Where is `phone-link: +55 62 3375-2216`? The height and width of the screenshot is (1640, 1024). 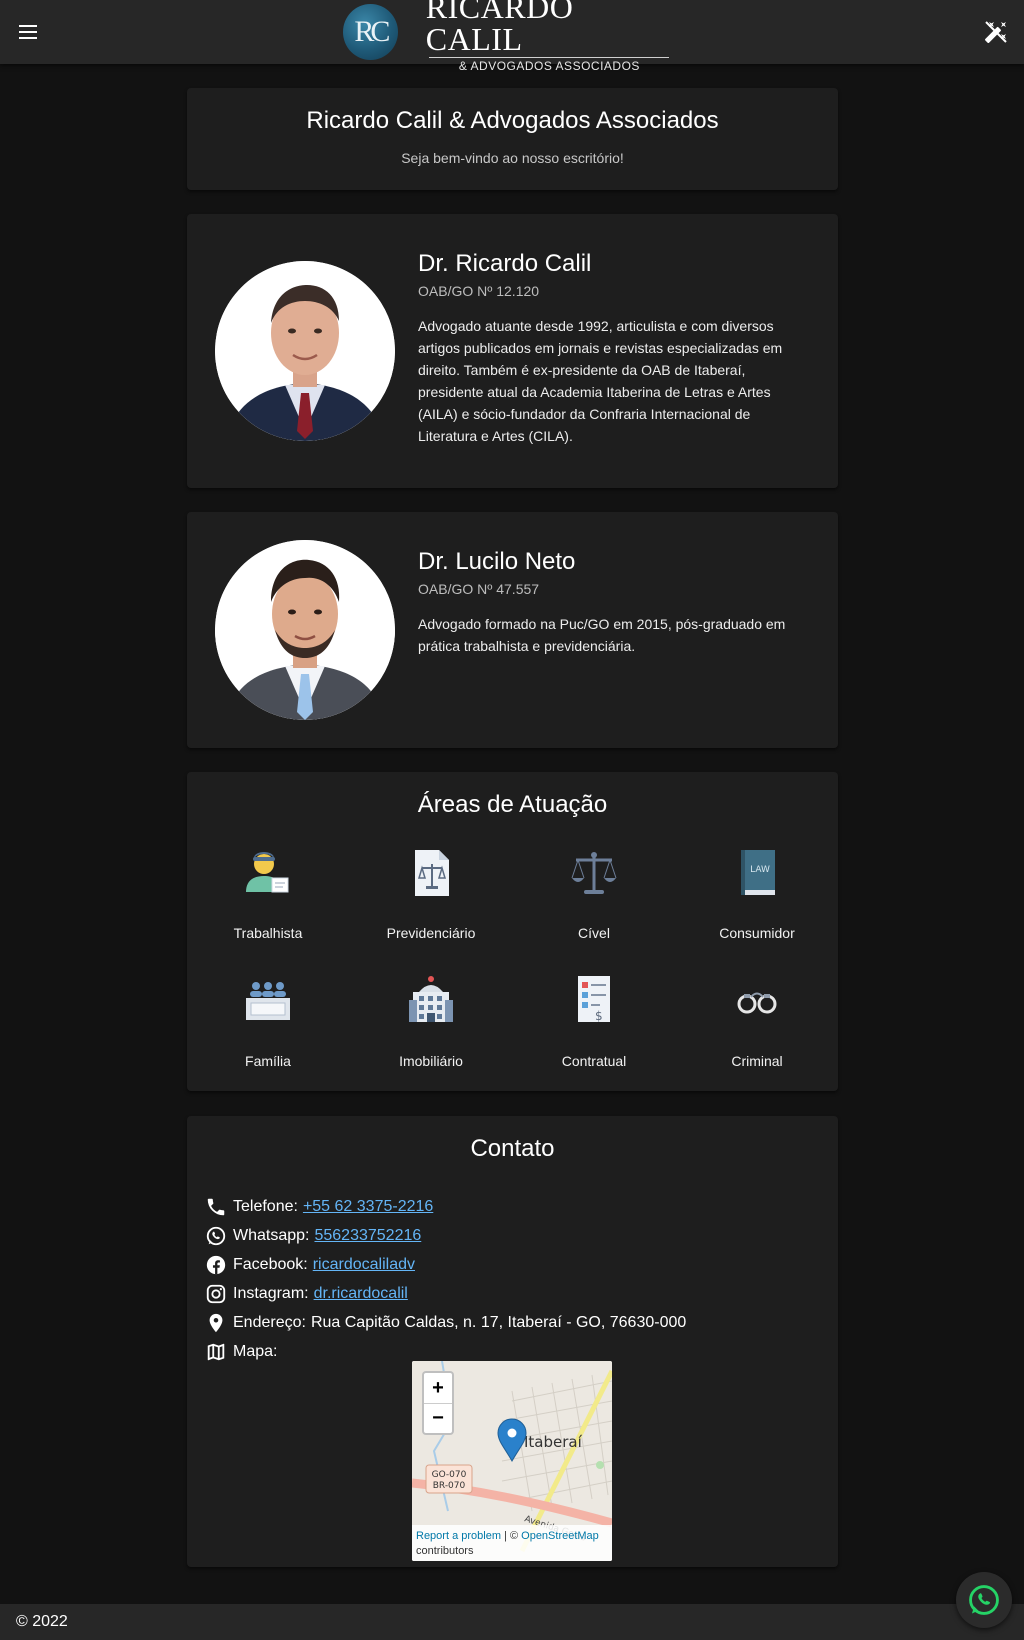 phone-link: +55 62 3375-2216 is located at coordinates (368, 1207).